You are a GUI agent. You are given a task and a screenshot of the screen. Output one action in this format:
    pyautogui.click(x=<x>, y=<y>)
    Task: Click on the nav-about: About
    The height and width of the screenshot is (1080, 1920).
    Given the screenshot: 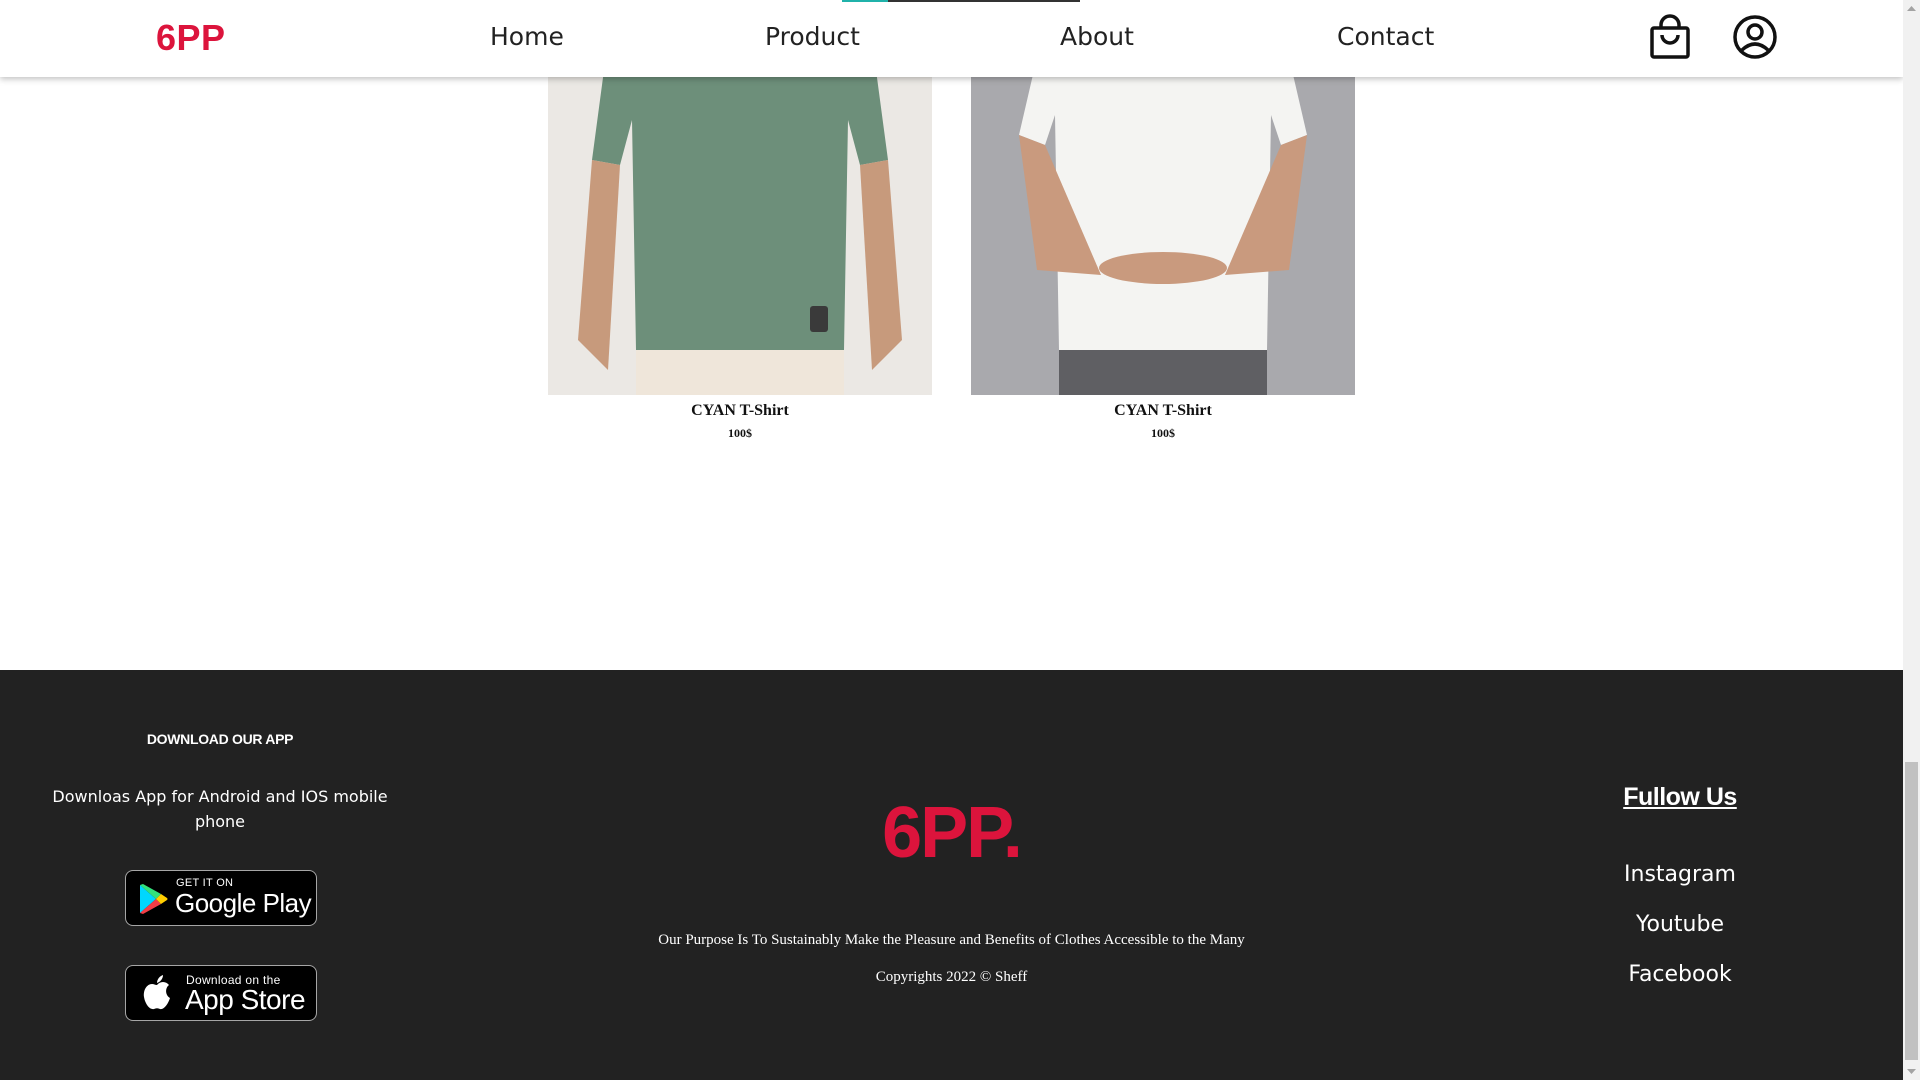 What is the action you would take?
    pyautogui.click(x=1097, y=36)
    